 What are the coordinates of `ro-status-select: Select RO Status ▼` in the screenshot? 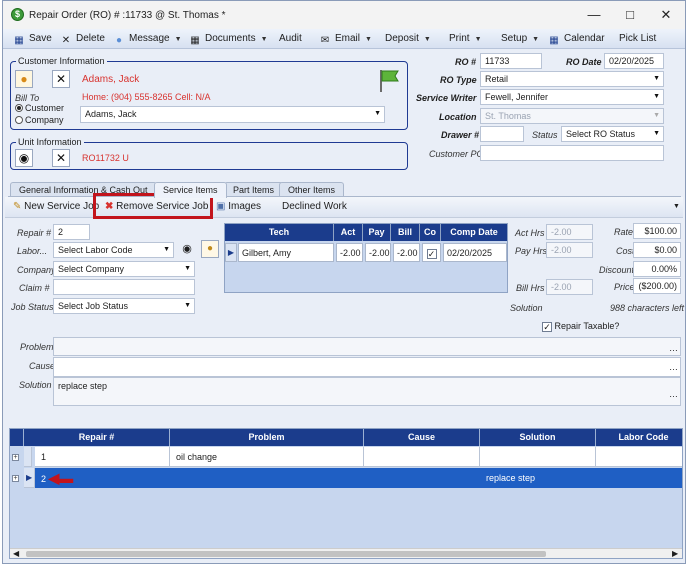 It's located at (612, 134).